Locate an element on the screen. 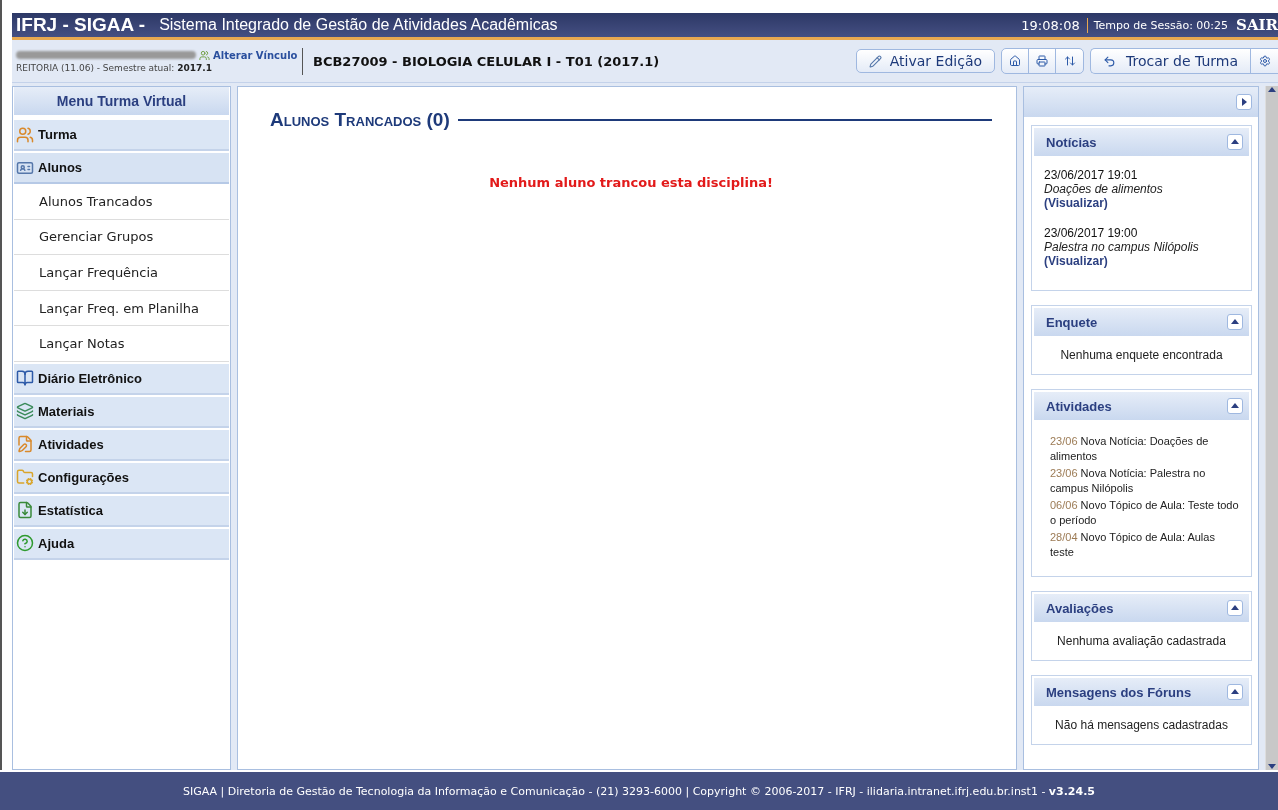 Image resolution: width=1278 pixels, height=810 pixels. menu-section-label: Atividades is located at coordinates (71, 444).